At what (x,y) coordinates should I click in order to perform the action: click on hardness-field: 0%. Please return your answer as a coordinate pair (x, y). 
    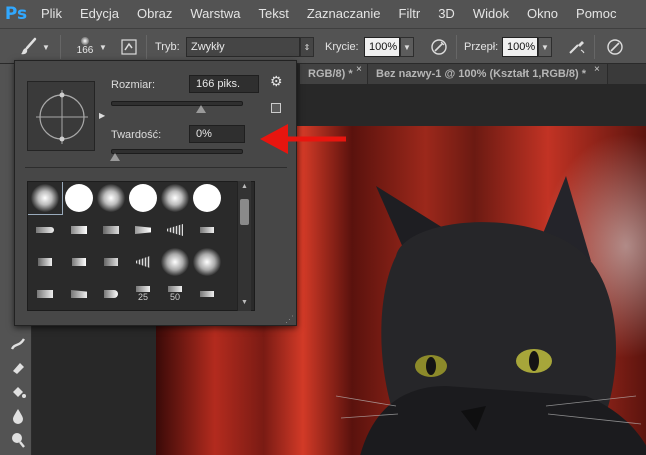
    Looking at the image, I should click on (217, 134).